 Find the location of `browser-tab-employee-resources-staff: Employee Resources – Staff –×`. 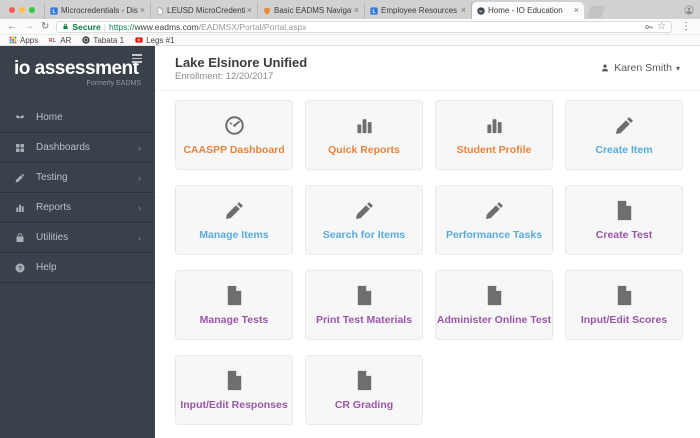

browser-tab-employee-resources-staff: Employee Resources – Staff –× is located at coordinates (418, 10).